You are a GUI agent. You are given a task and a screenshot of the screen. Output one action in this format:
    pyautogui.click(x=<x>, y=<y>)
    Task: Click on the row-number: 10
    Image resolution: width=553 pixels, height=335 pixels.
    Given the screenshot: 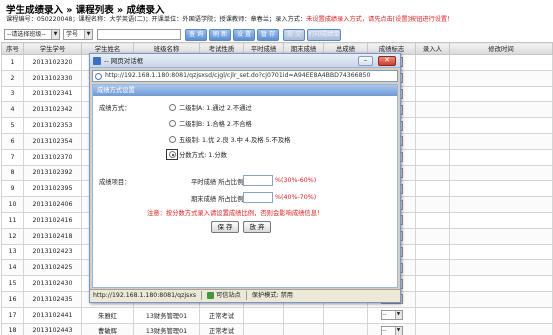 What is the action you would take?
    pyautogui.click(x=12, y=204)
    